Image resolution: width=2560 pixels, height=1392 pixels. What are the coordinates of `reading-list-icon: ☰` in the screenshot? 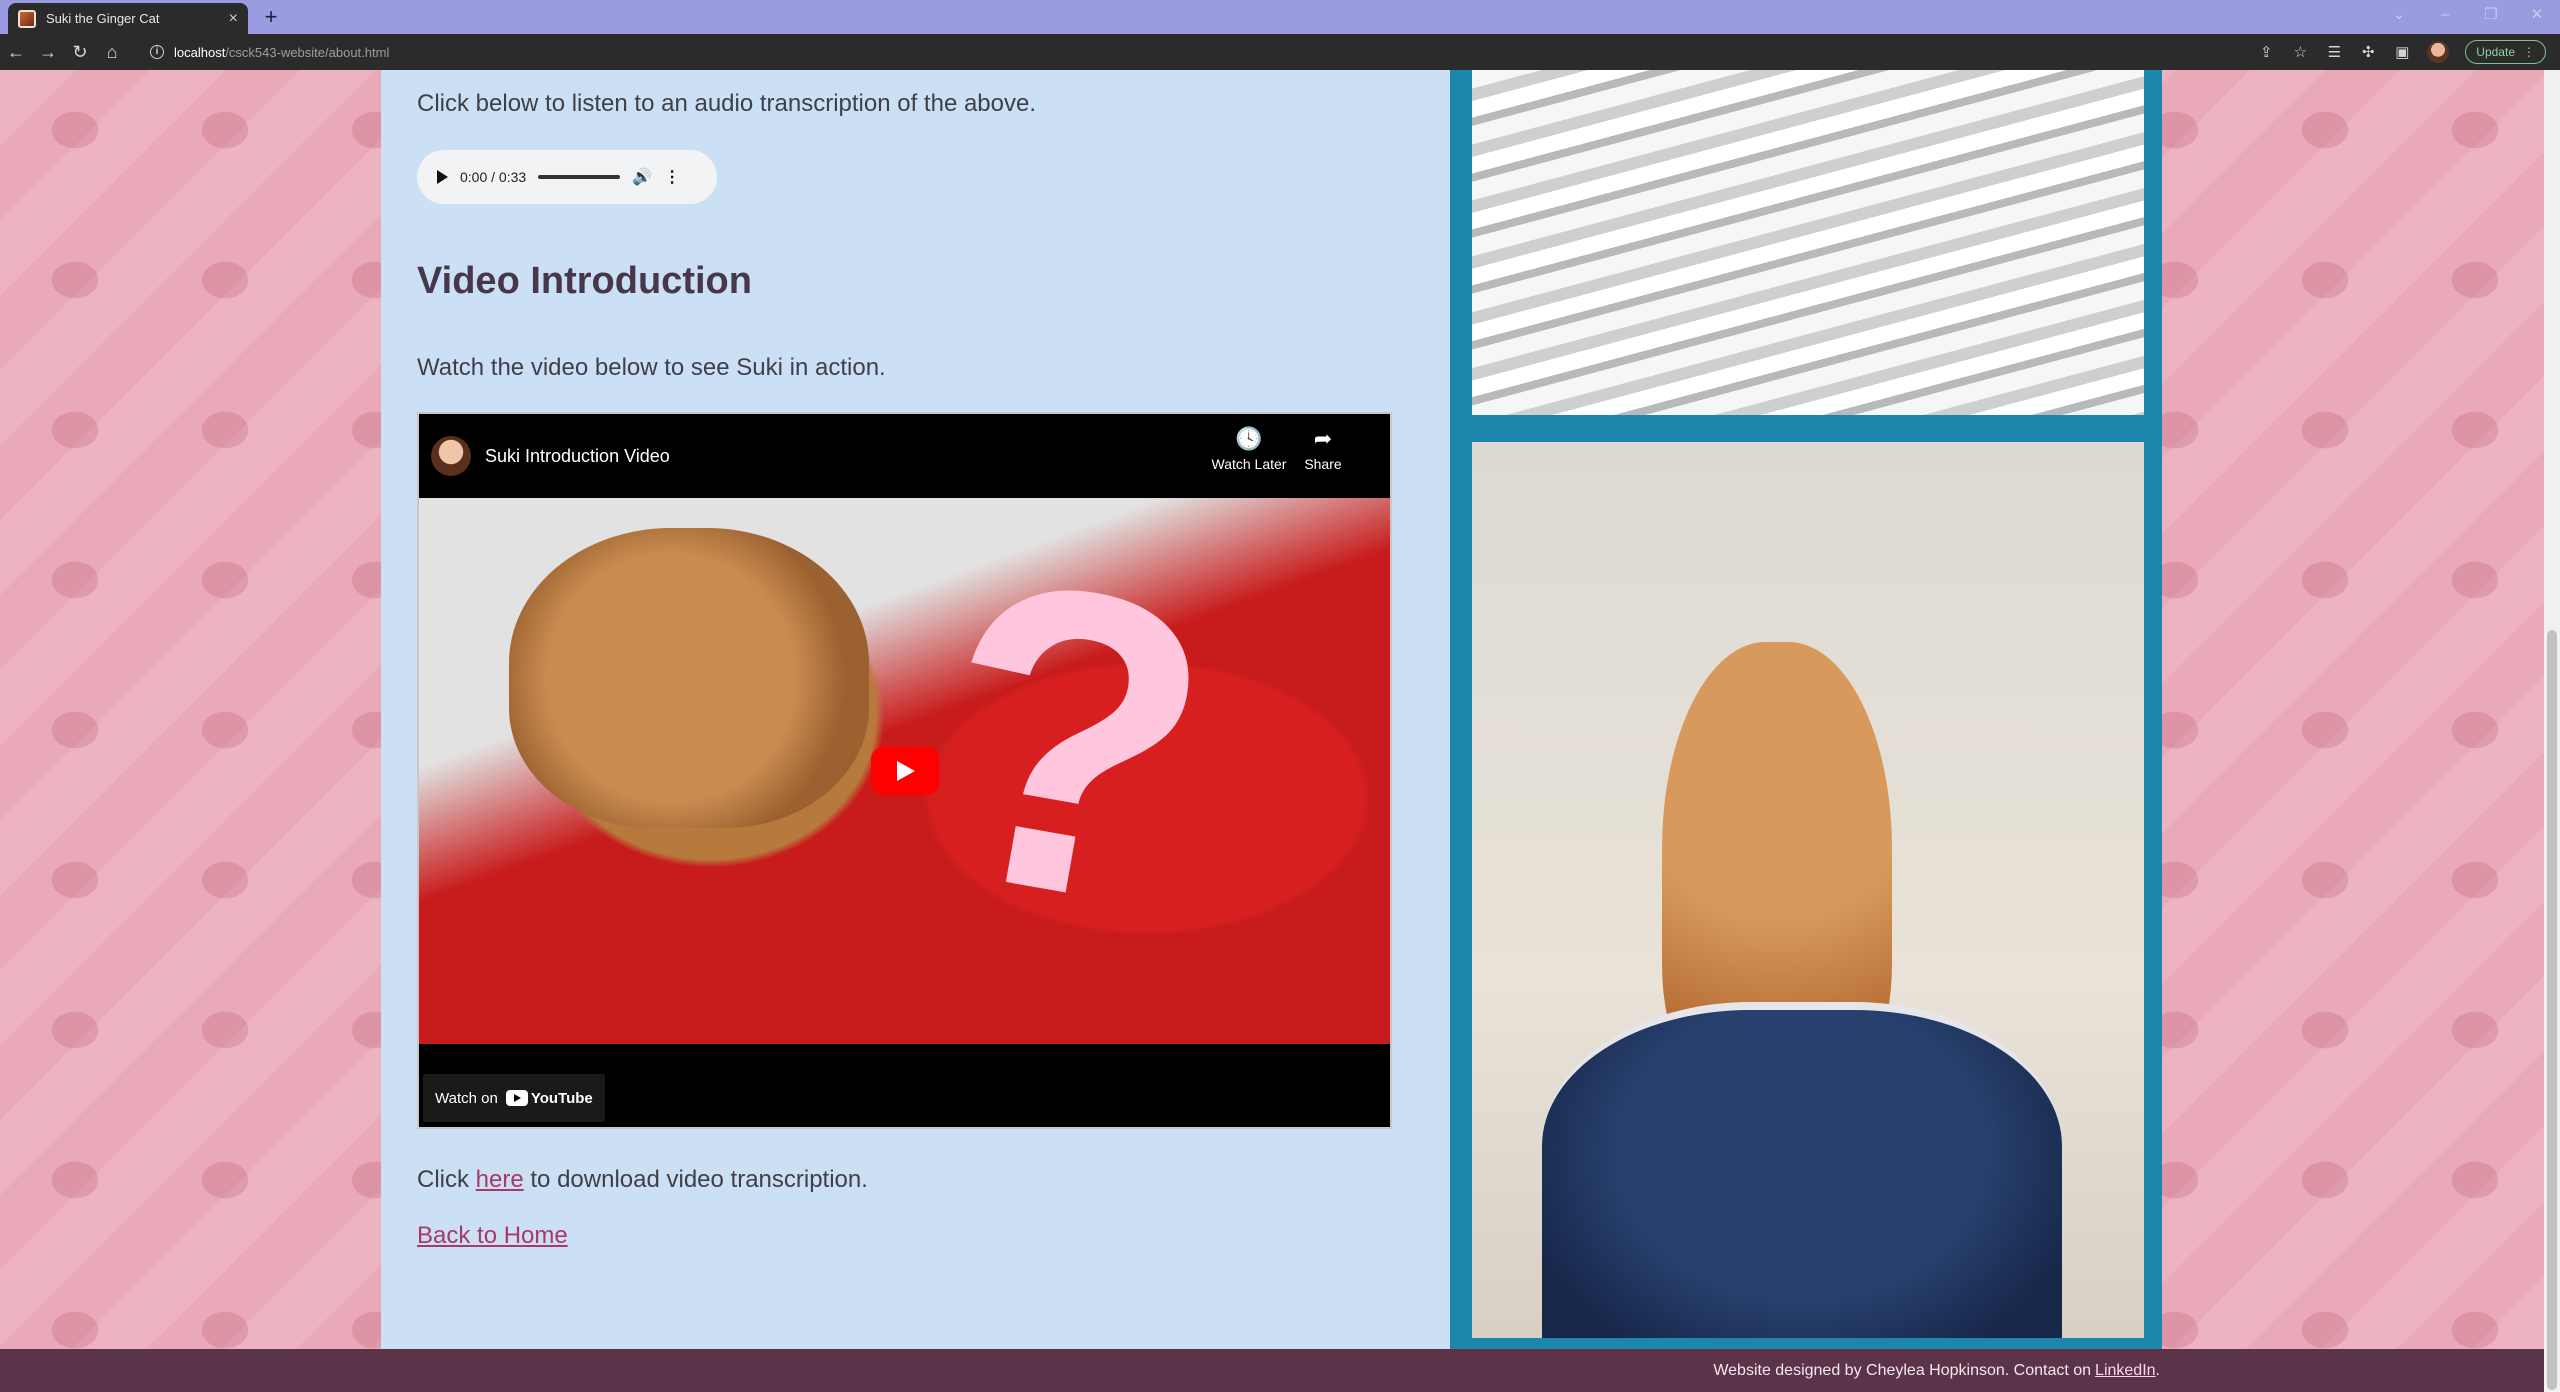 It's located at (2334, 52).